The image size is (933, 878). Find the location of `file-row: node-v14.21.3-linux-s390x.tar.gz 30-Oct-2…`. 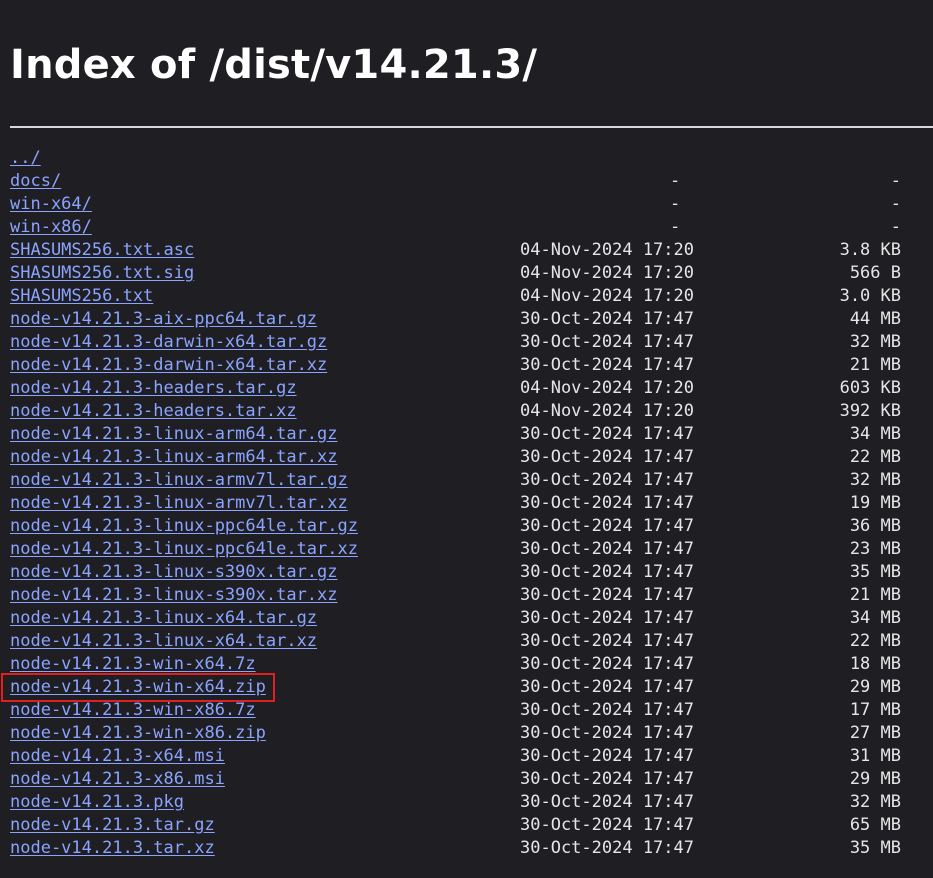

file-row: node-v14.21.3-linux-s390x.tar.gz 30-Oct-2… is located at coordinates (471, 572).